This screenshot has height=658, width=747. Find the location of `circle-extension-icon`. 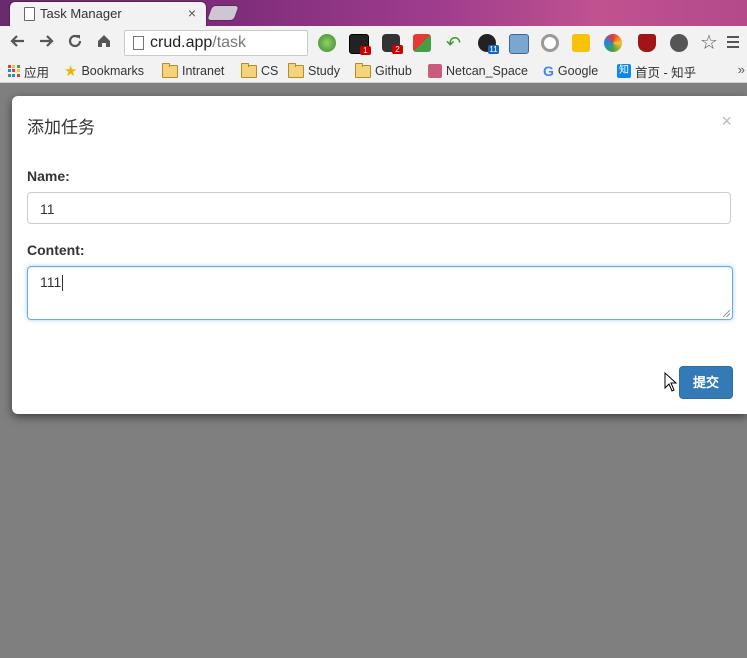

circle-extension-icon is located at coordinates (550, 43).